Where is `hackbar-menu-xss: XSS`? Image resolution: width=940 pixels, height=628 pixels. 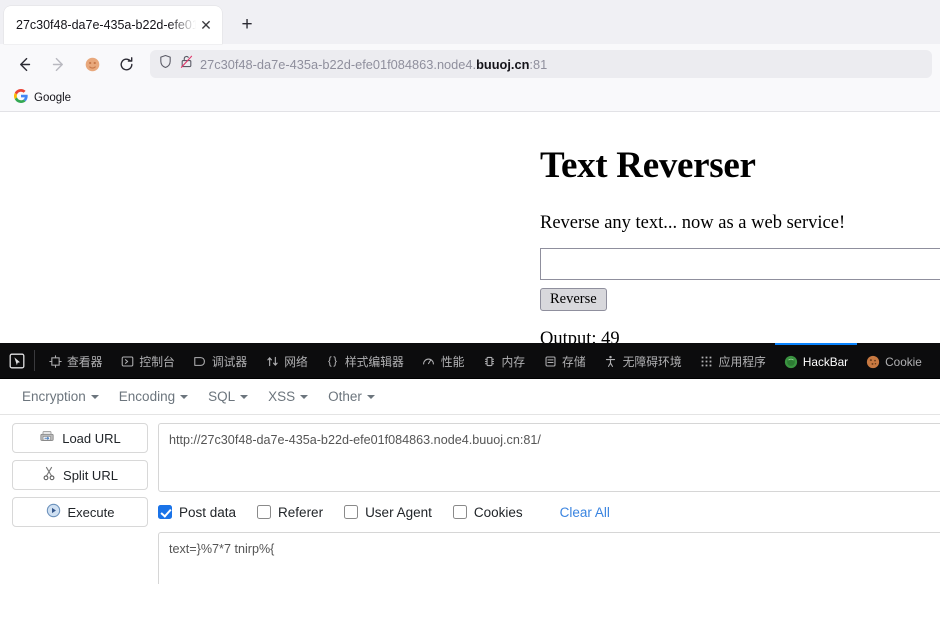
hackbar-menu-xss: XSS is located at coordinates (288, 396).